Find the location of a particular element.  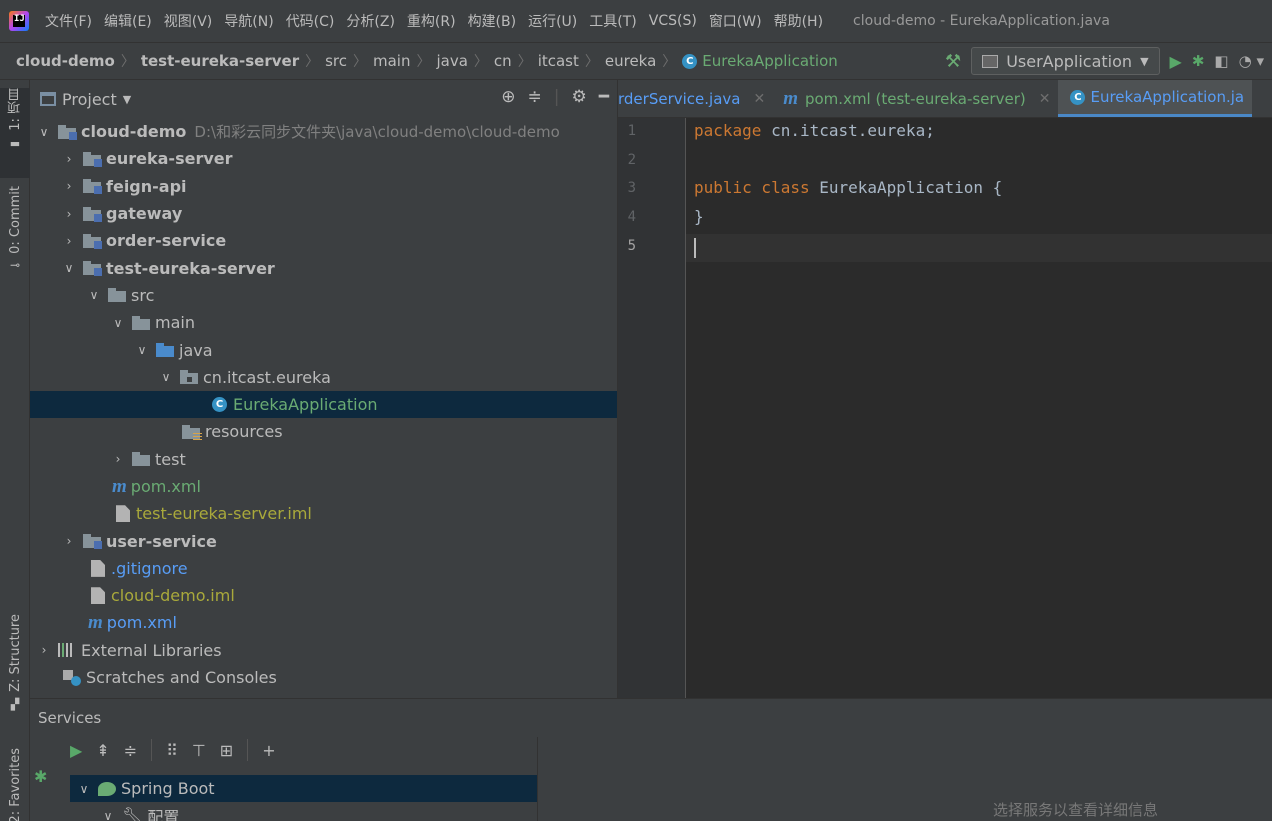

tree-item-feign-api: › feign-api is located at coordinates (323, 186).